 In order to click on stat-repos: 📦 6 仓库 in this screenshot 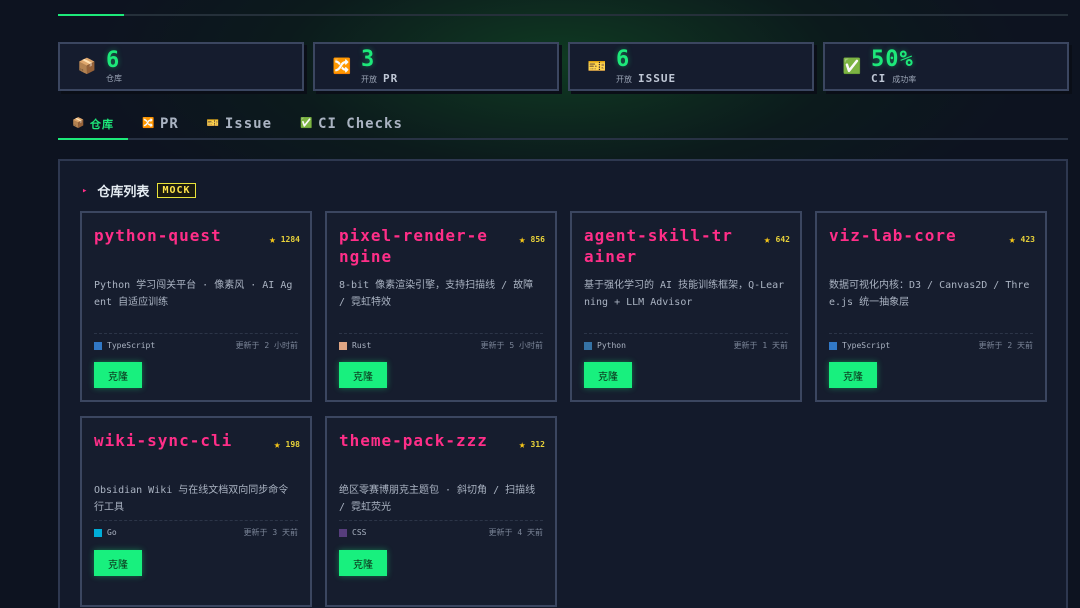, I will do `click(181, 66)`.